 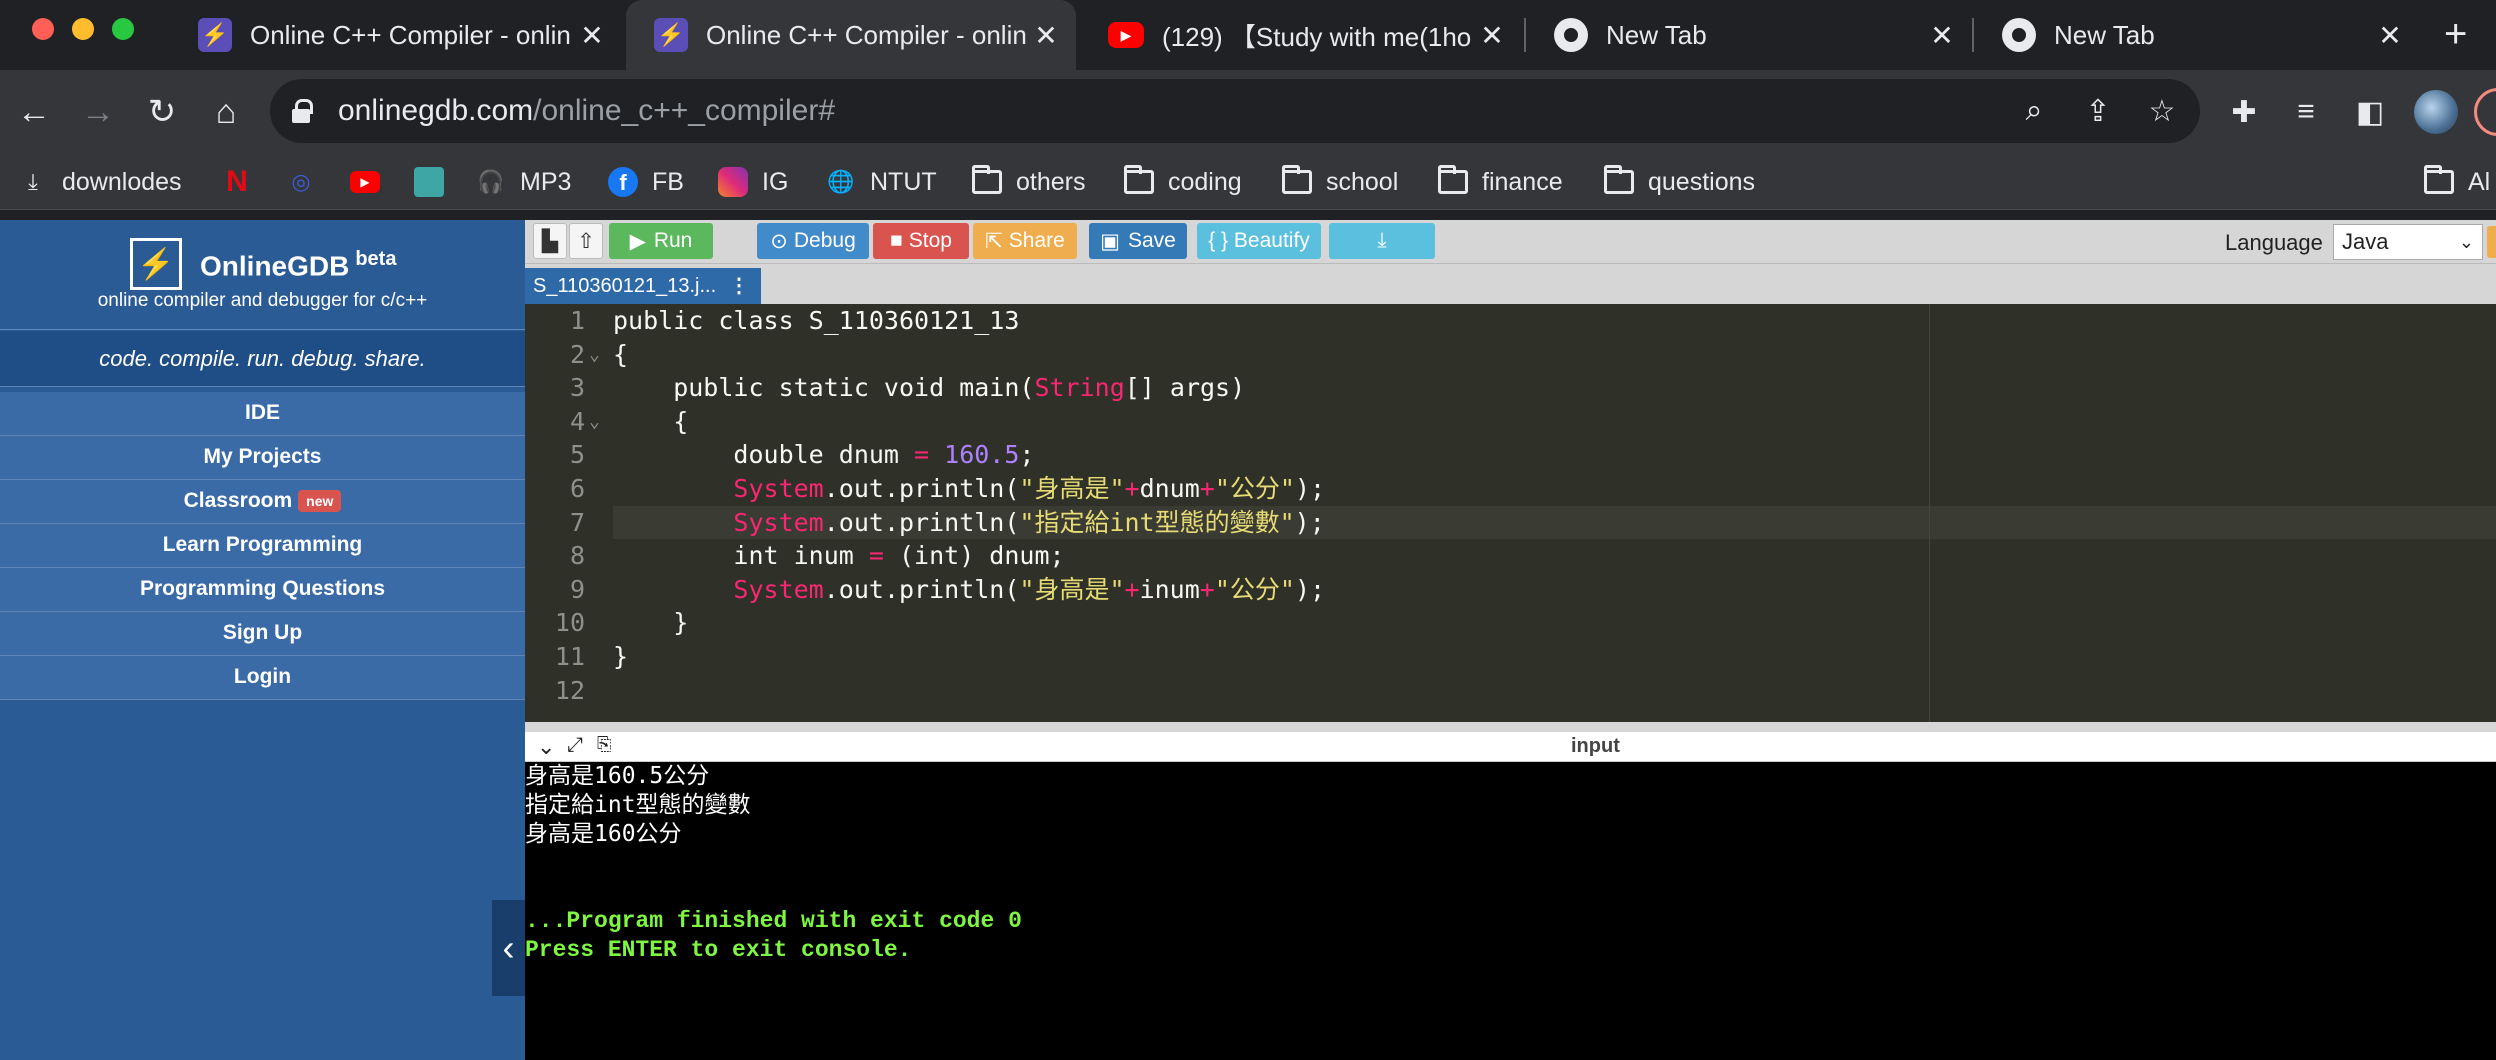 I want to click on extensions-icon: ✚, so click(x=2244, y=112).